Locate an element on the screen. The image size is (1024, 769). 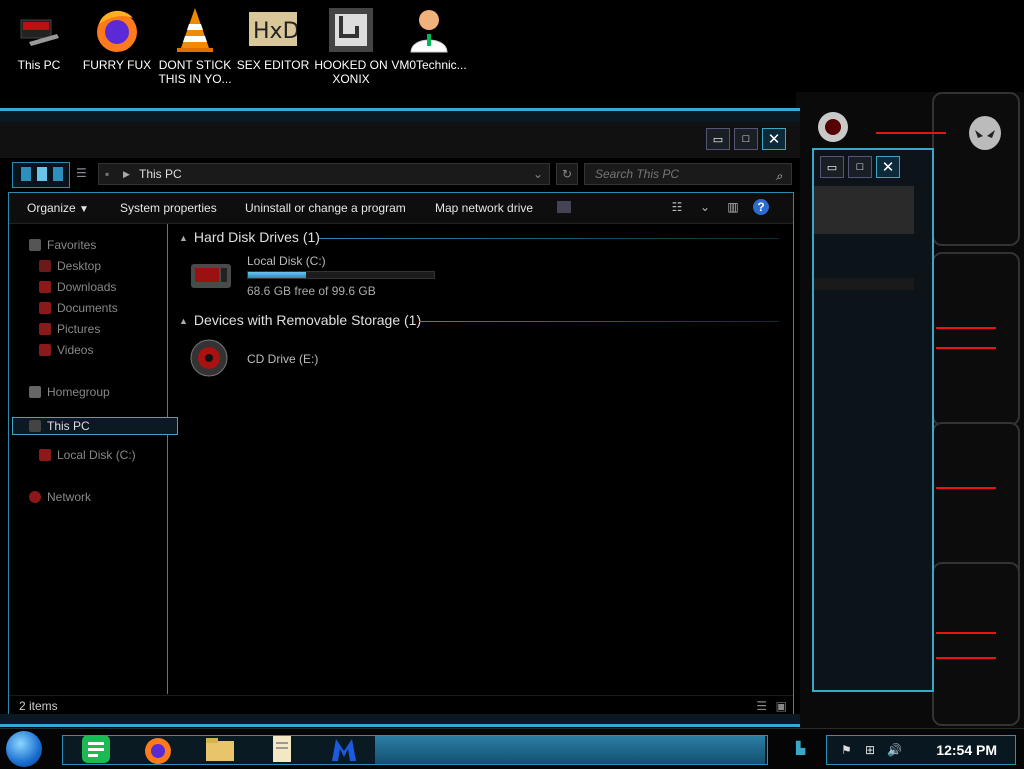
start-button is located at coordinates (24, 749).